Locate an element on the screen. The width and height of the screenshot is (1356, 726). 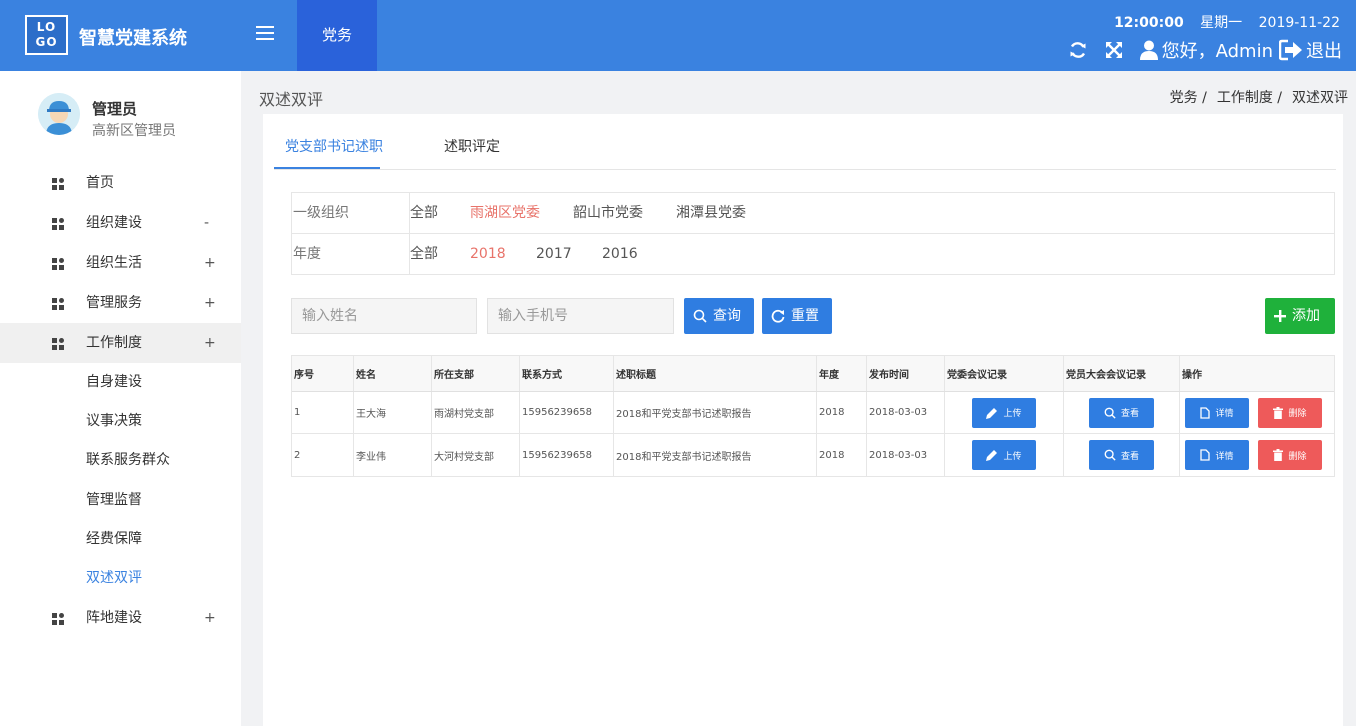
expand-toggle: - is located at coordinates (207, 223).